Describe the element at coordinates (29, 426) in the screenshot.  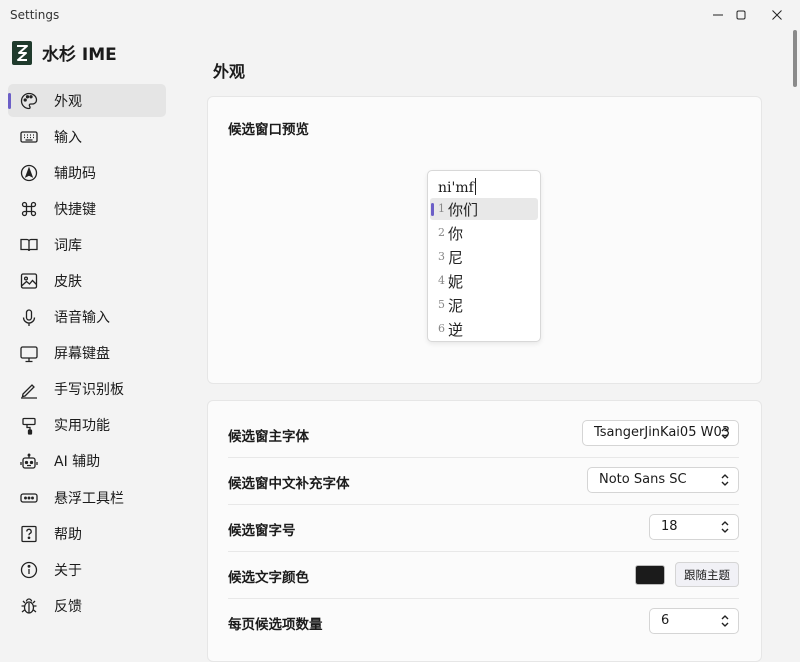
I see `paint-roller-icon` at that location.